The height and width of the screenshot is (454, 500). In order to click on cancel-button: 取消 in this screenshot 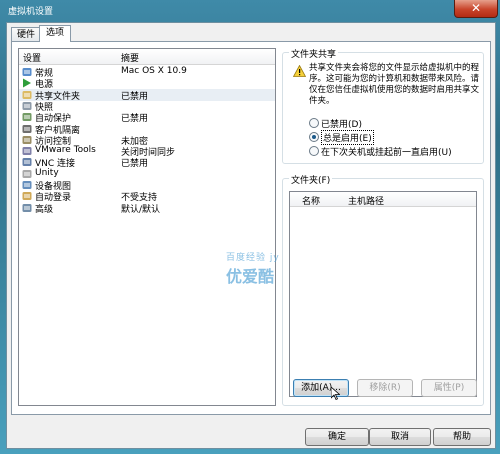, I will do `click(400, 437)`.